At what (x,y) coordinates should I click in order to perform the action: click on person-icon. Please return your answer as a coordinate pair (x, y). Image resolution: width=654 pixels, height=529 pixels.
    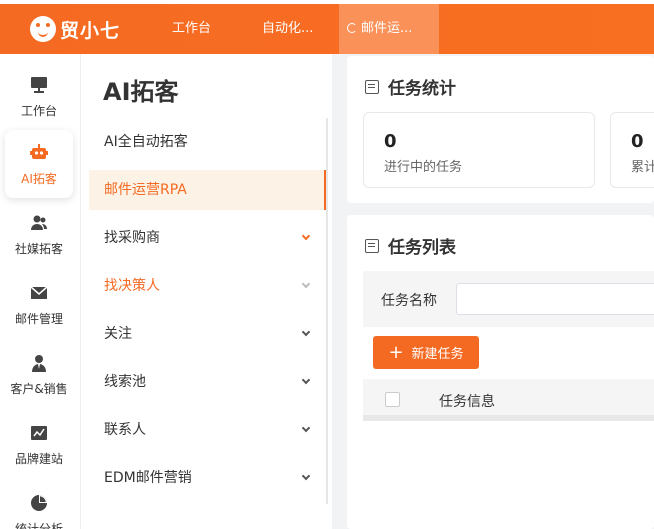
    Looking at the image, I should click on (39, 363).